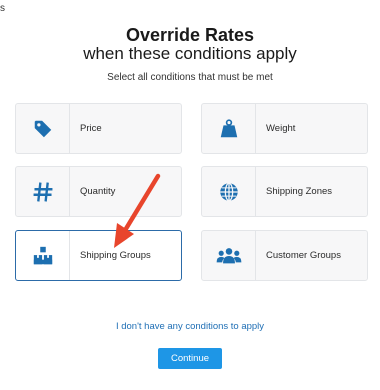 The image size is (380, 390). I want to click on page-title: Override Rates, so click(190, 35).